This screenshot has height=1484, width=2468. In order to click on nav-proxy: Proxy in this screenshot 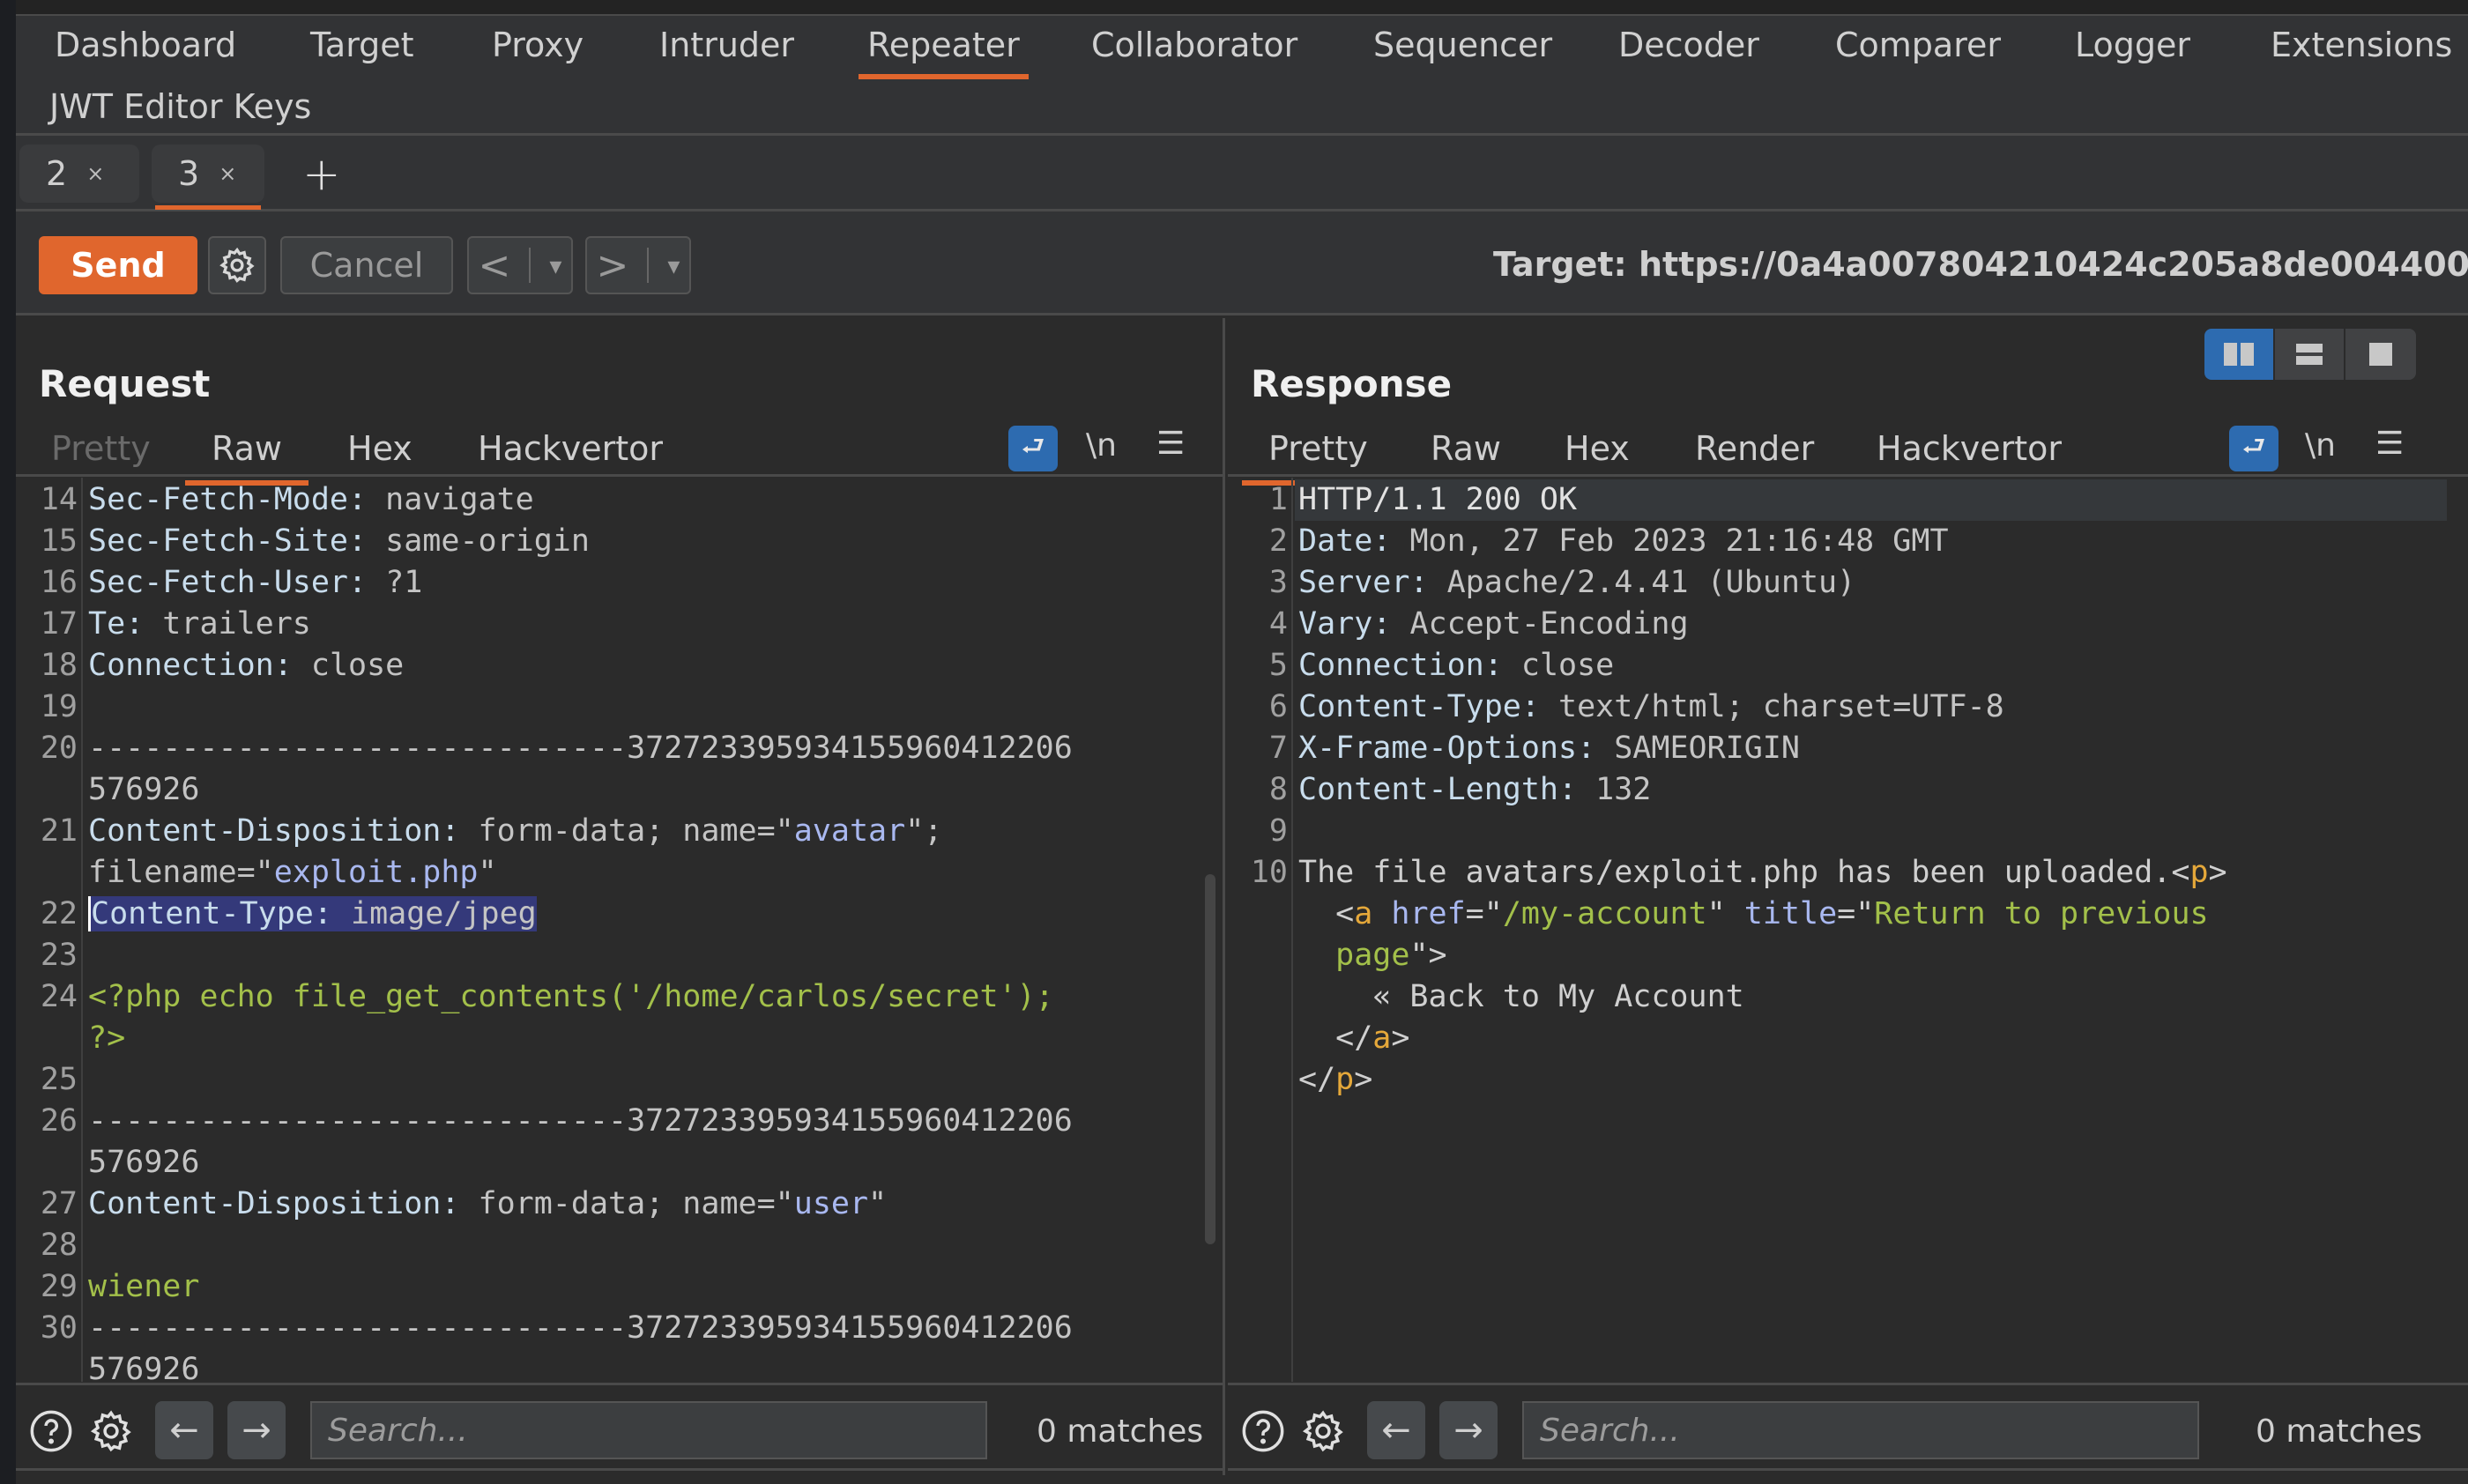, I will do `click(538, 45)`.